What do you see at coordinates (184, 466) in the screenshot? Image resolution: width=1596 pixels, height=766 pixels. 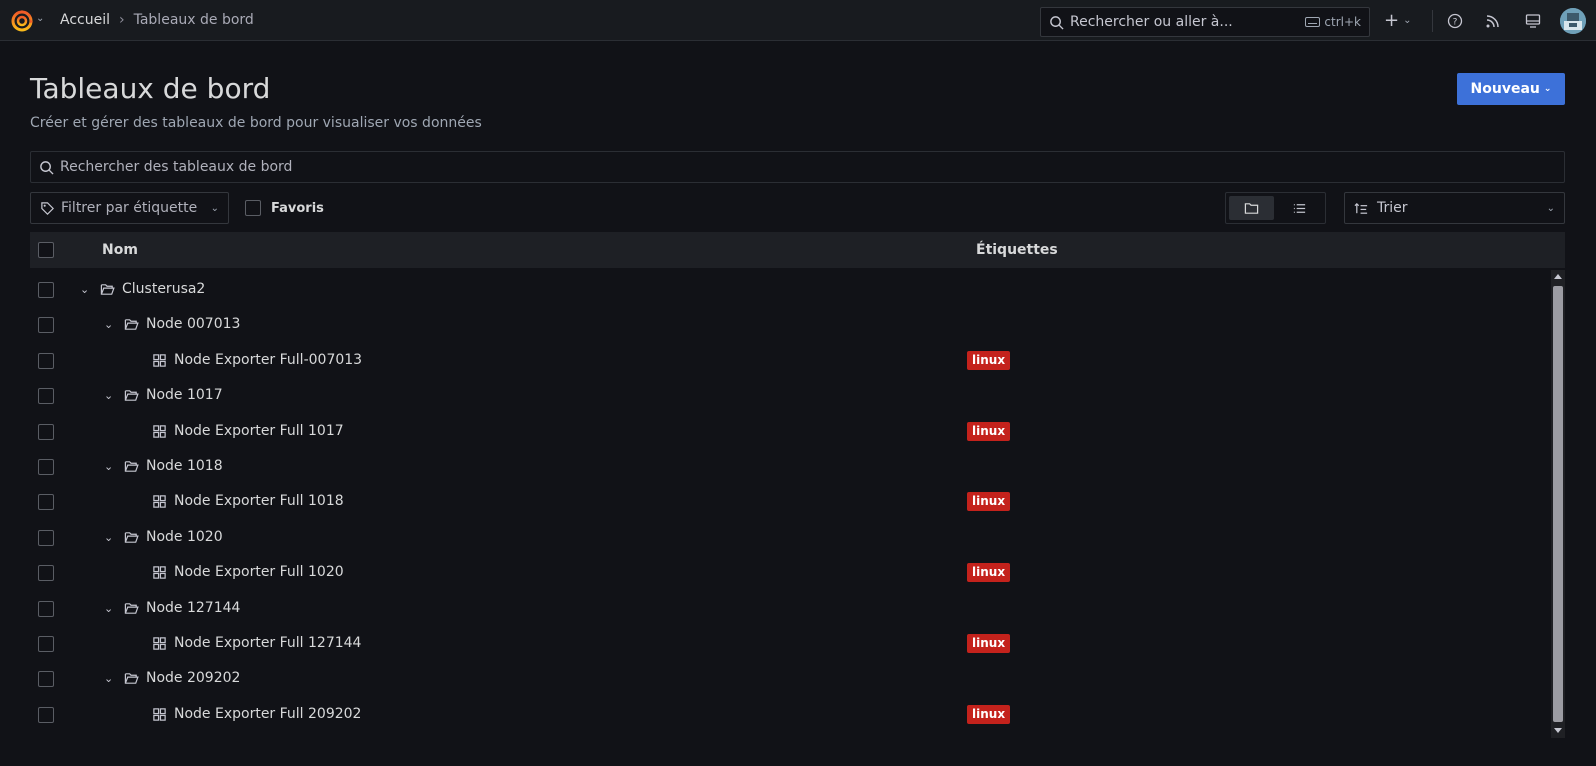 I see `folder-name-link: Node 1018` at bounding box center [184, 466].